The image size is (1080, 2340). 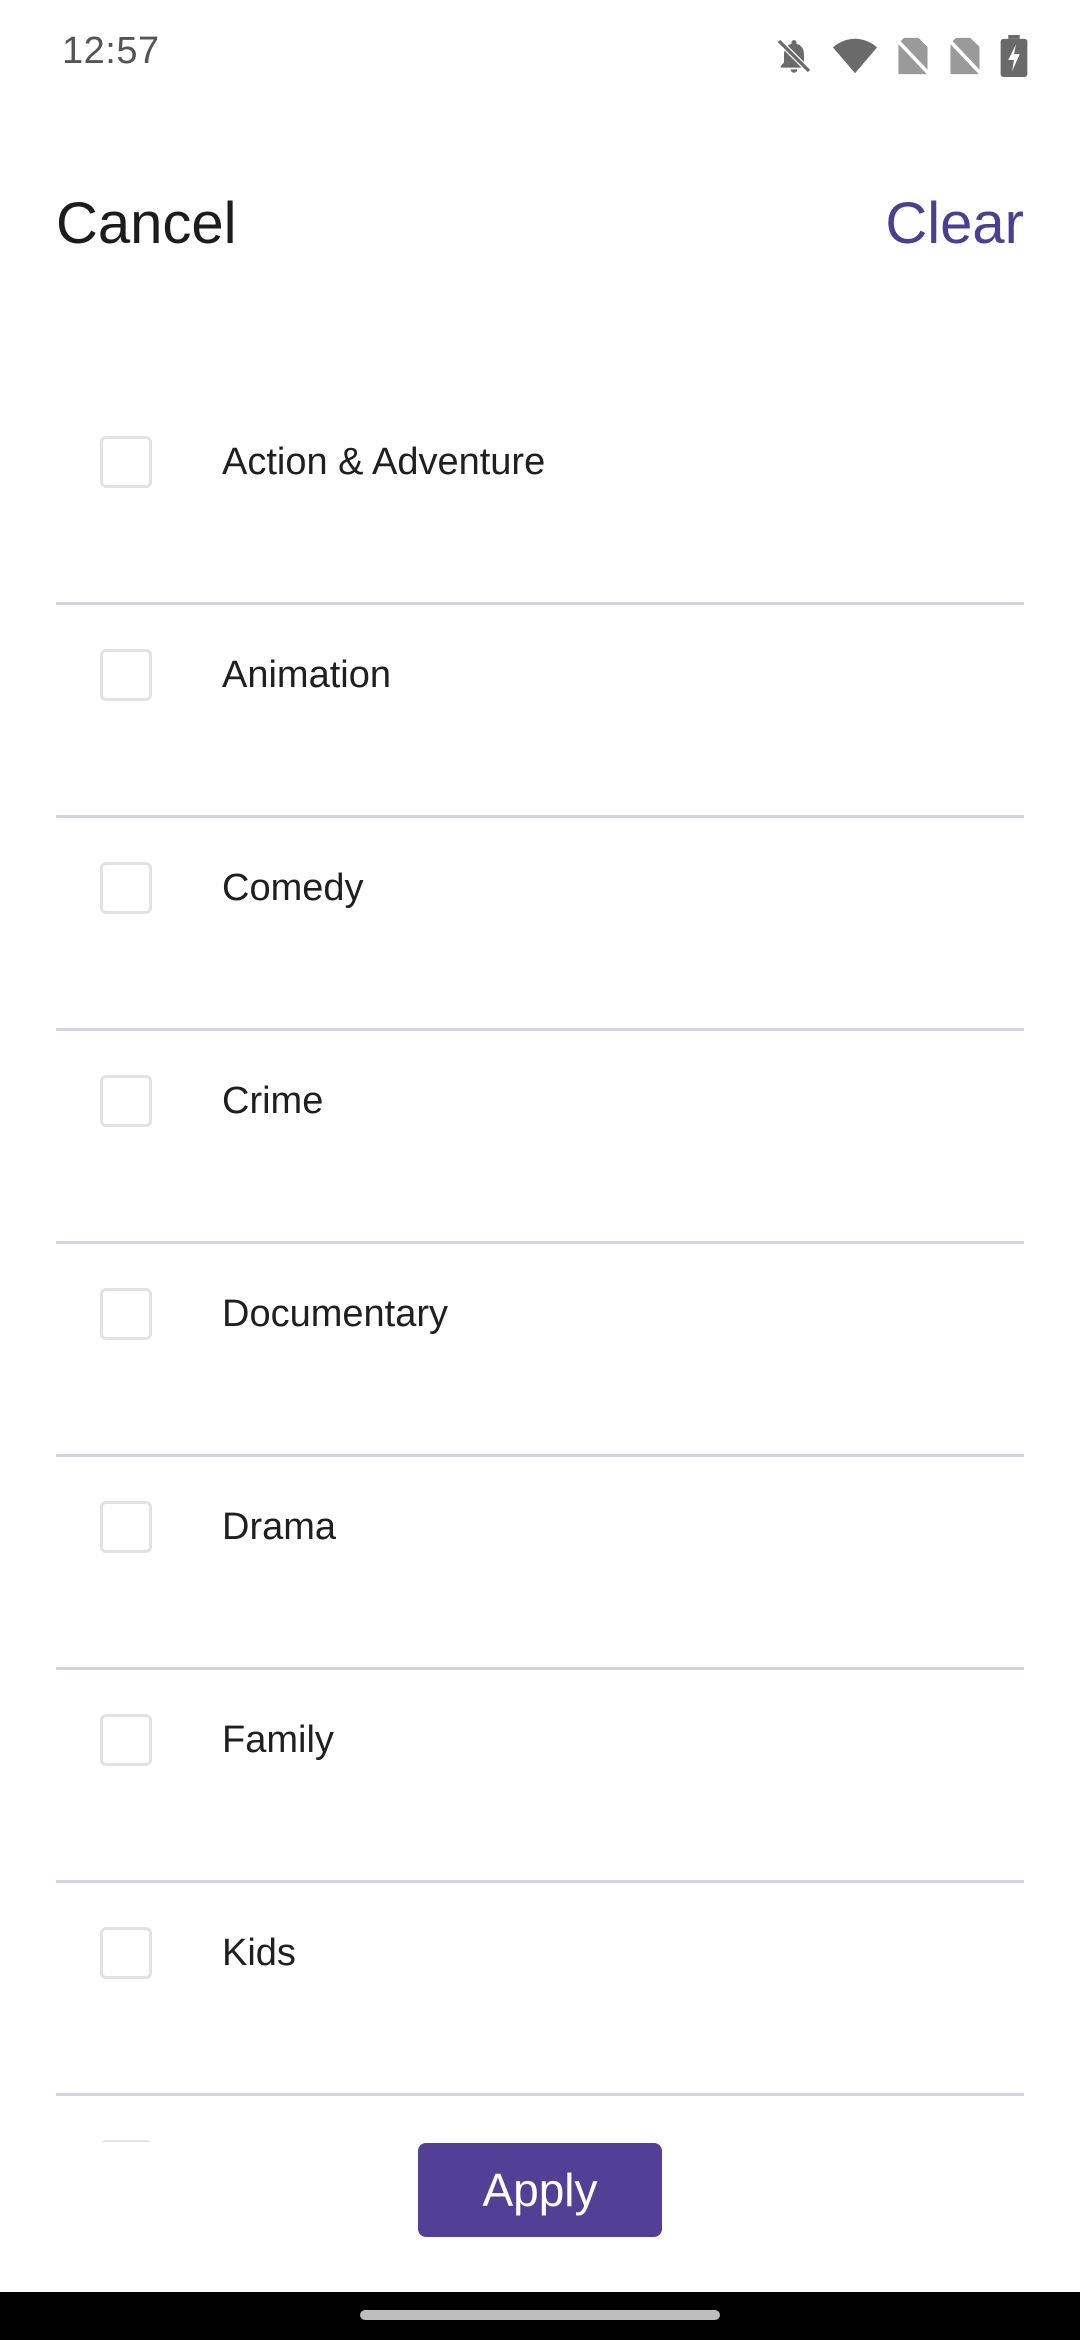 I want to click on genre-row-family: Family, so click(x=540, y=1776).